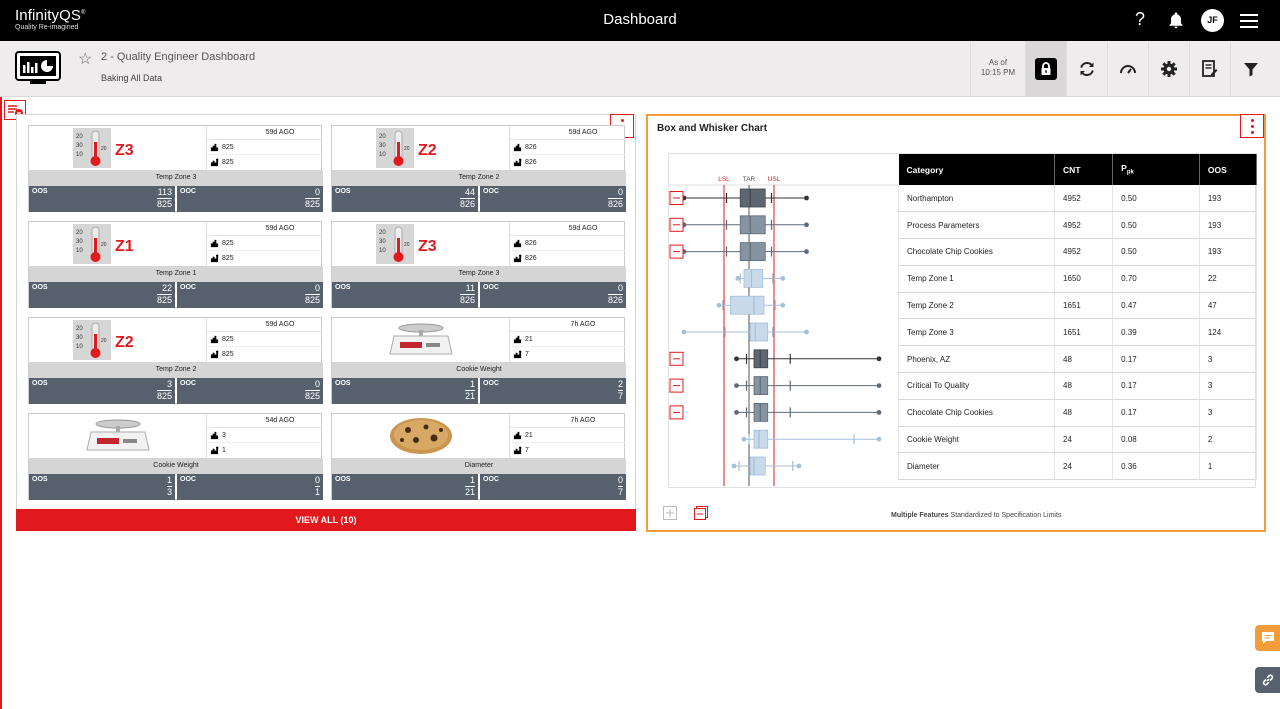 This screenshot has height=709, width=1280. Describe the element at coordinates (405, 199) in the screenshot. I see `oos-stat: OOS 44 826` at that location.